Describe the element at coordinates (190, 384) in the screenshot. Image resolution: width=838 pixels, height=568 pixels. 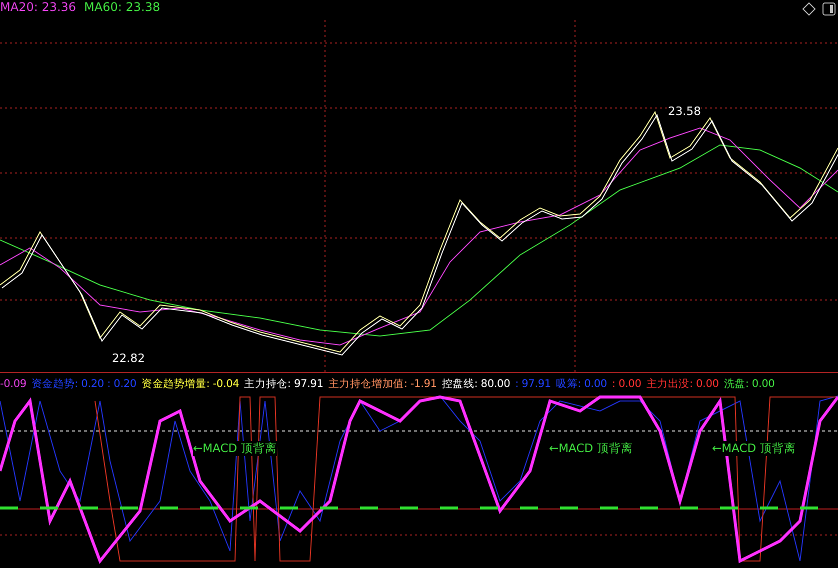
I see `indicator-value: 资金趋势增量: -0.04` at that location.